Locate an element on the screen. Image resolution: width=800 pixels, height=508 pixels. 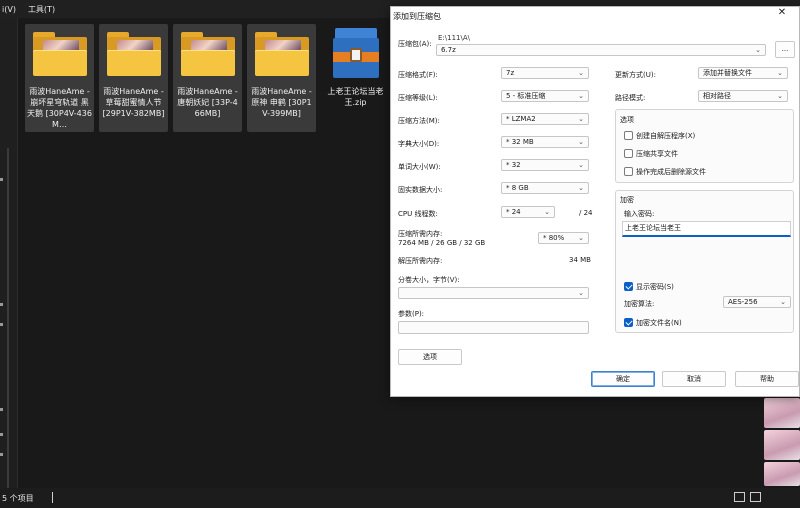
shared-files-checkbox is located at coordinates (628, 153).